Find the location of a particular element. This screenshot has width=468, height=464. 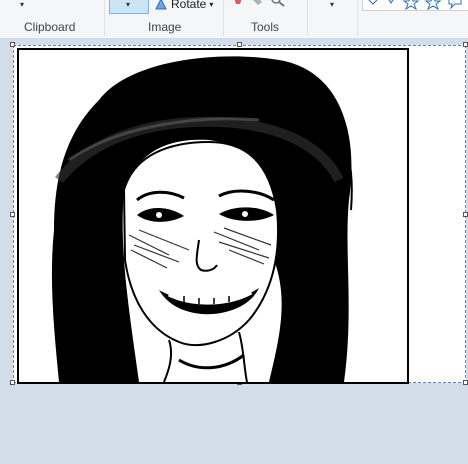

resize-handle-left is located at coordinates (12, 214).